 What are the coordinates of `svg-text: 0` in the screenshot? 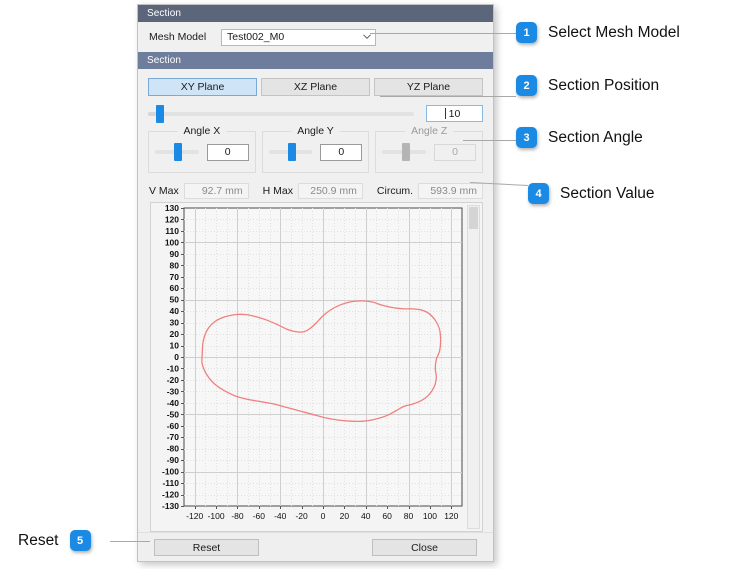 It's located at (176, 357).